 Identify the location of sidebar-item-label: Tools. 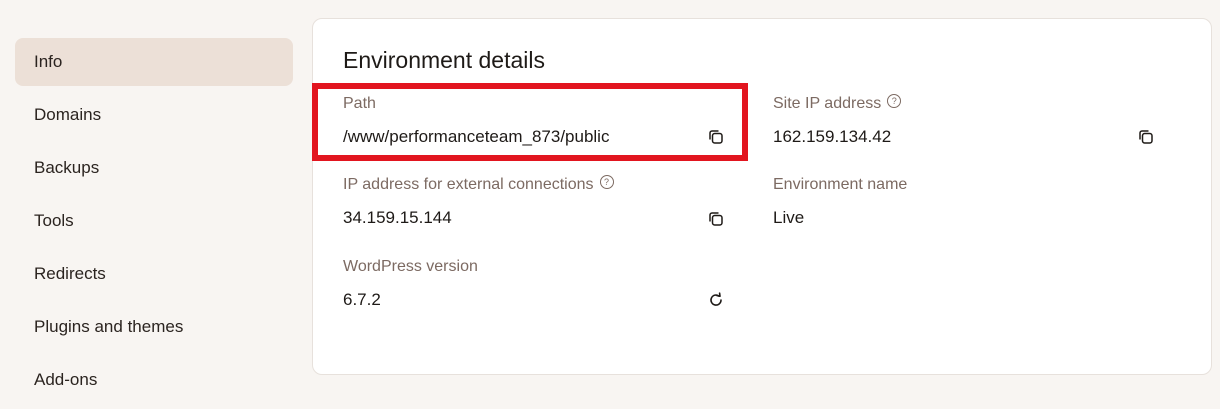
(54, 220).